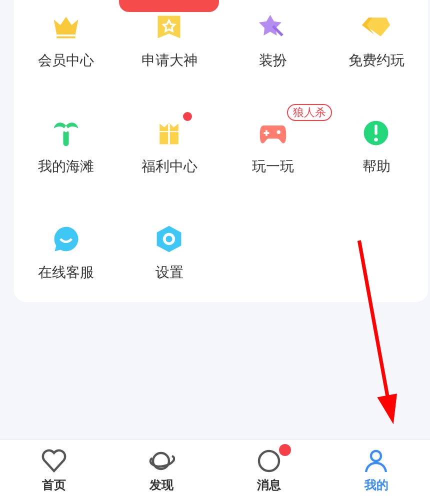 The image size is (430, 500). What do you see at coordinates (66, 61) in the screenshot?
I see `menu-label: 会员中心` at bounding box center [66, 61].